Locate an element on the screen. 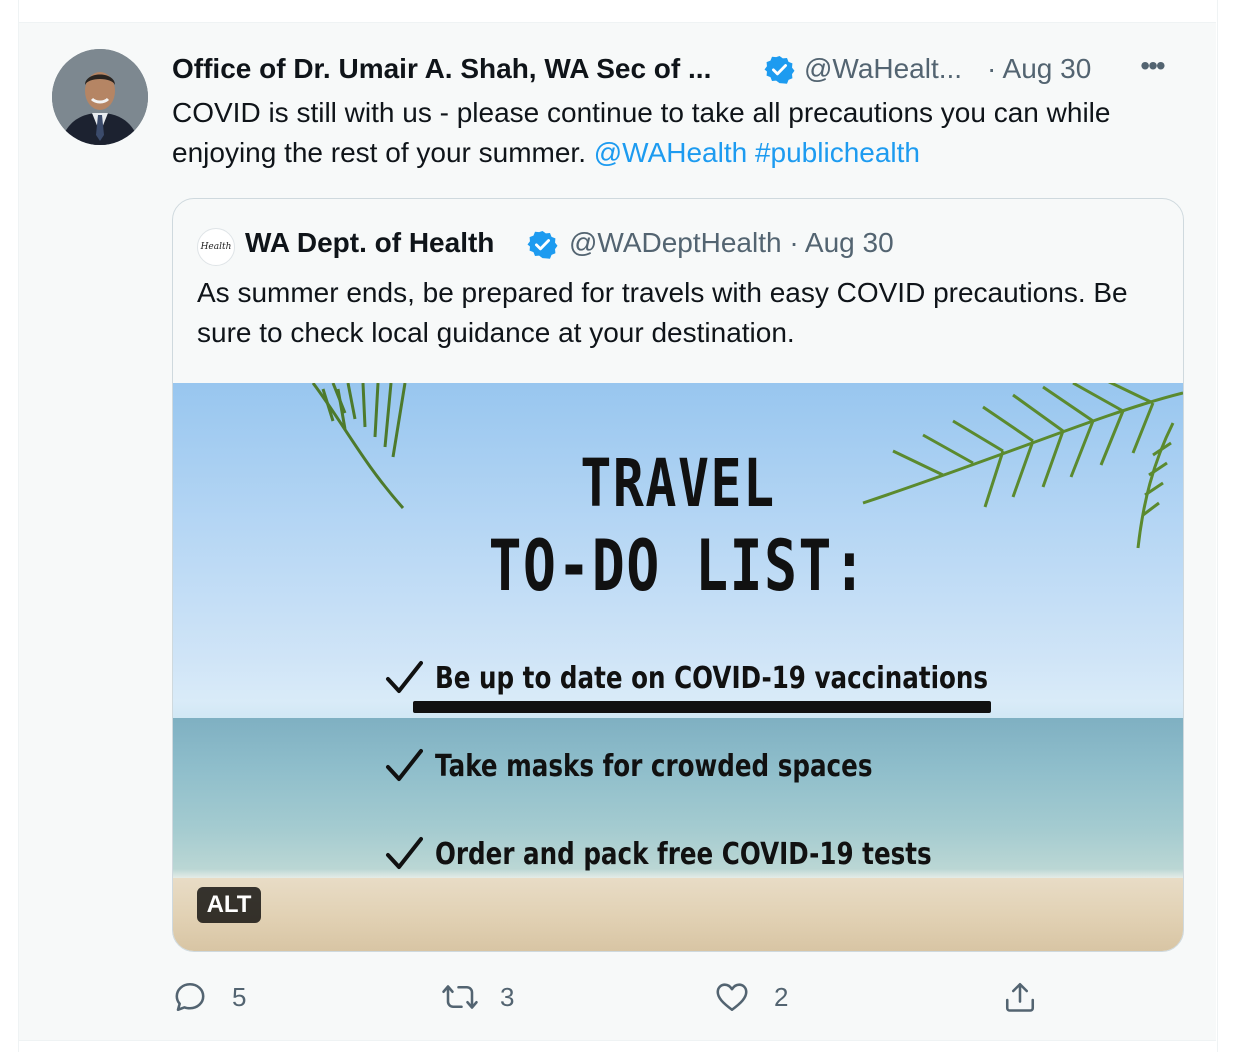 This screenshot has height=1052, width=1242. quoted-avatar: Health is located at coordinates (216, 247).